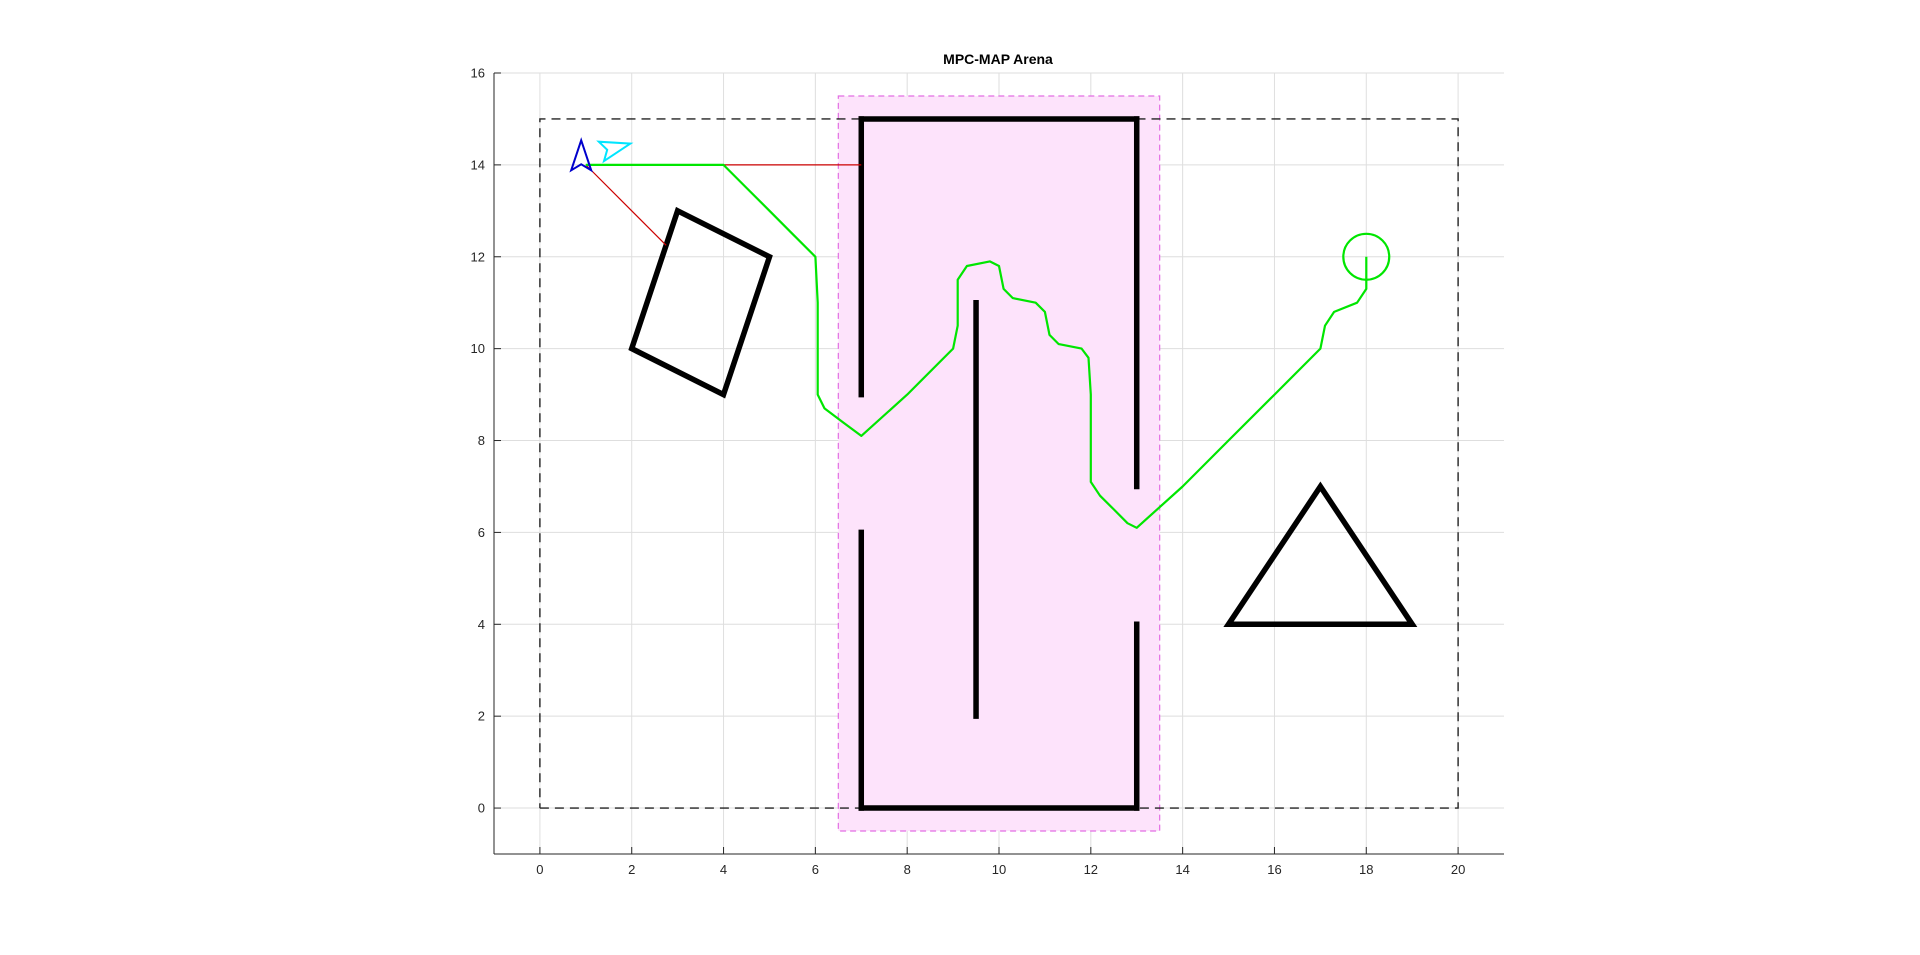 This screenshot has width=1920, height=955. I want to click on x-tick-label: 8, so click(907, 869).